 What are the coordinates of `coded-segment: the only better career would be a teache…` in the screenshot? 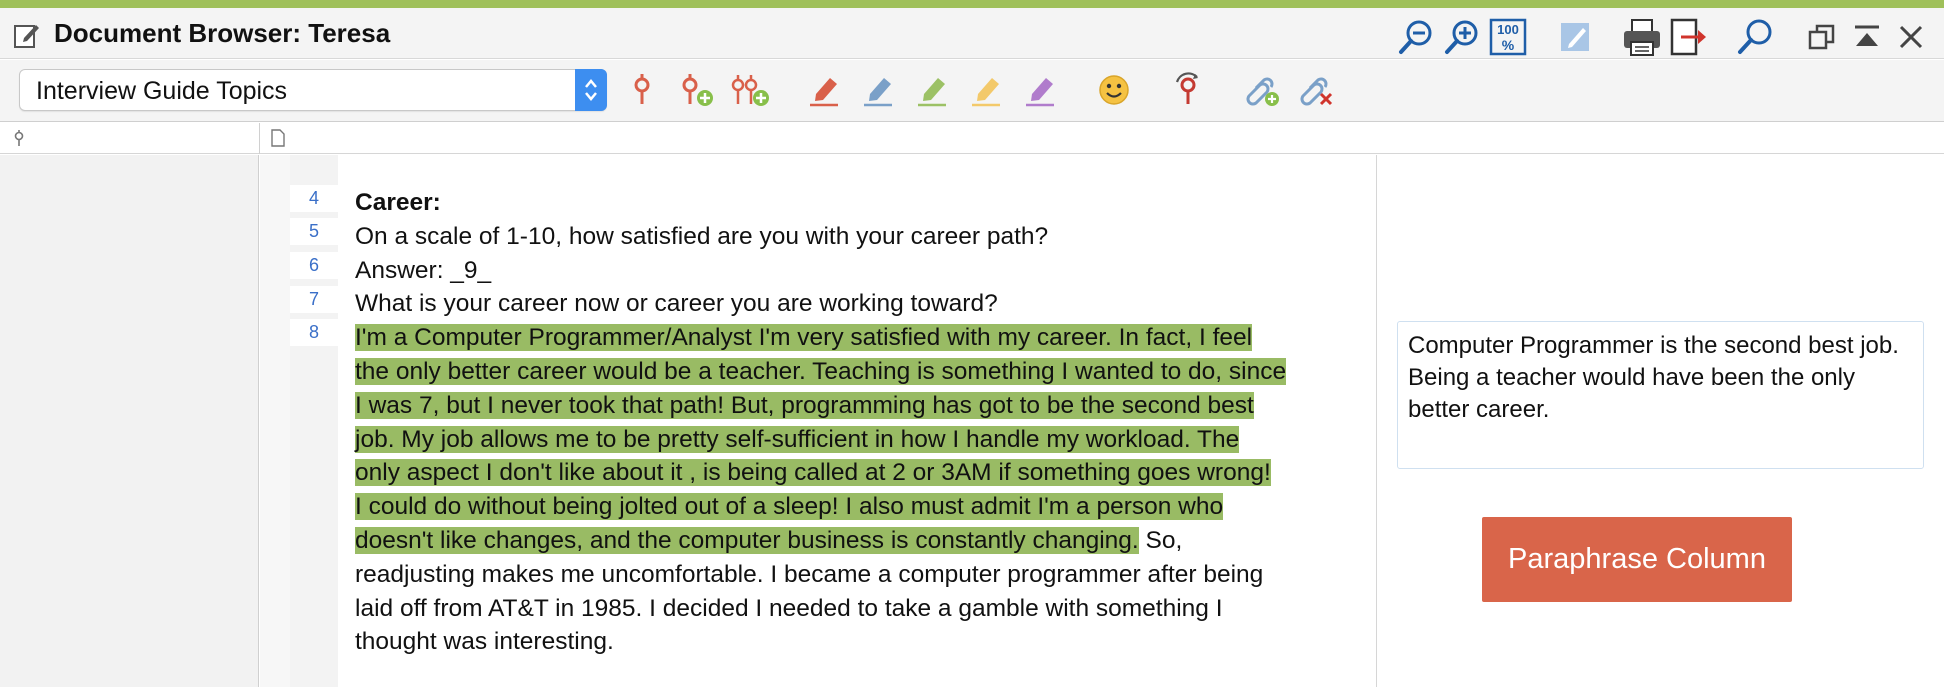 It's located at (821, 371).